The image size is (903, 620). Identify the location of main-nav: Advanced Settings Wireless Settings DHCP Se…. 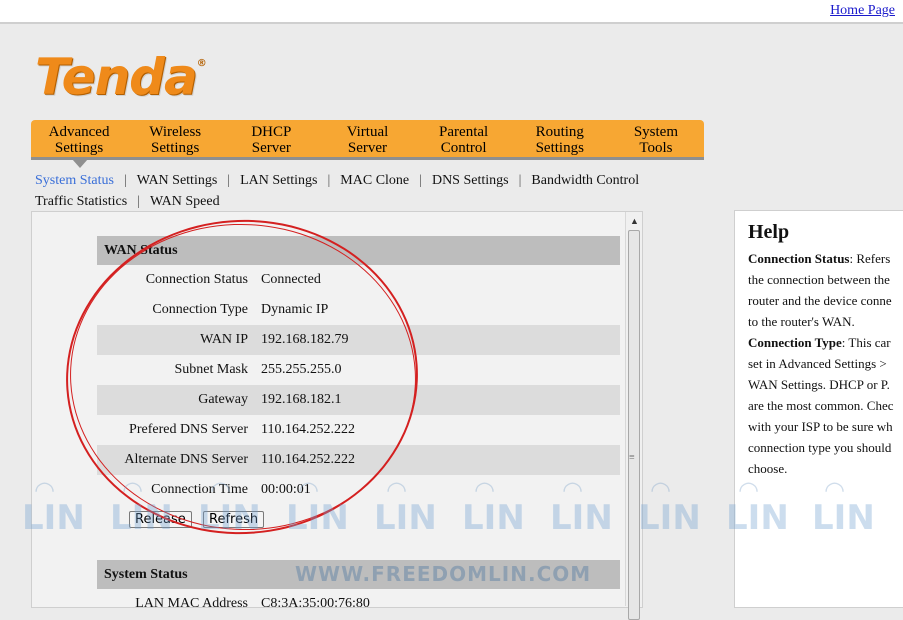
(367, 140).